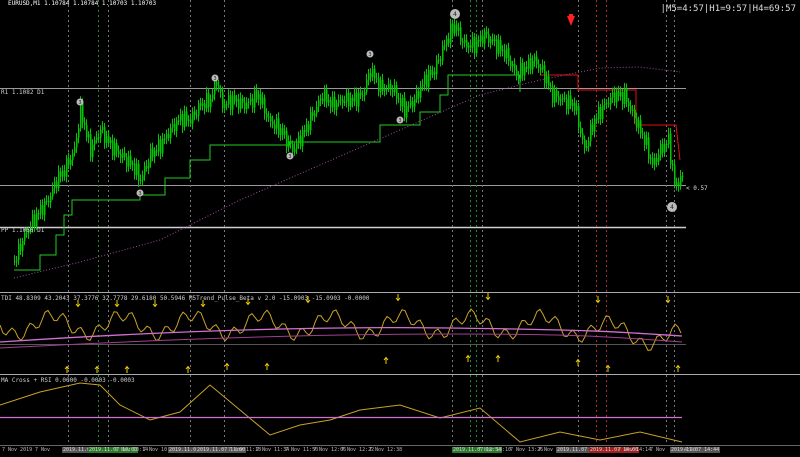  What do you see at coordinates (697, 188) in the screenshot?
I see `price-tag: < 0.57` at bounding box center [697, 188].